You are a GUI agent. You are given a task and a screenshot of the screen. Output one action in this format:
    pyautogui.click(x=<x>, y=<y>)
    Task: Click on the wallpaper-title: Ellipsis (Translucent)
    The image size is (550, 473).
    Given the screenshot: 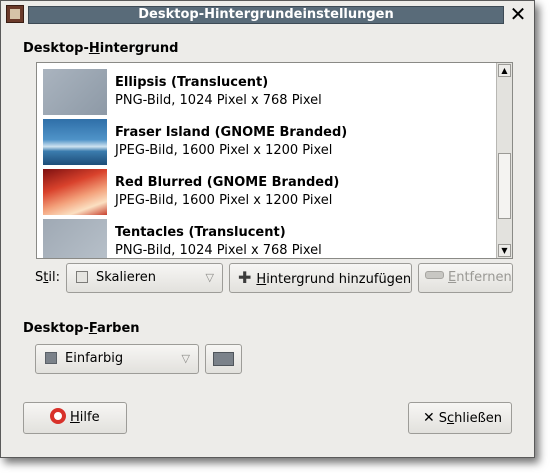 What is the action you would take?
    pyautogui.click(x=192, y=82)
    